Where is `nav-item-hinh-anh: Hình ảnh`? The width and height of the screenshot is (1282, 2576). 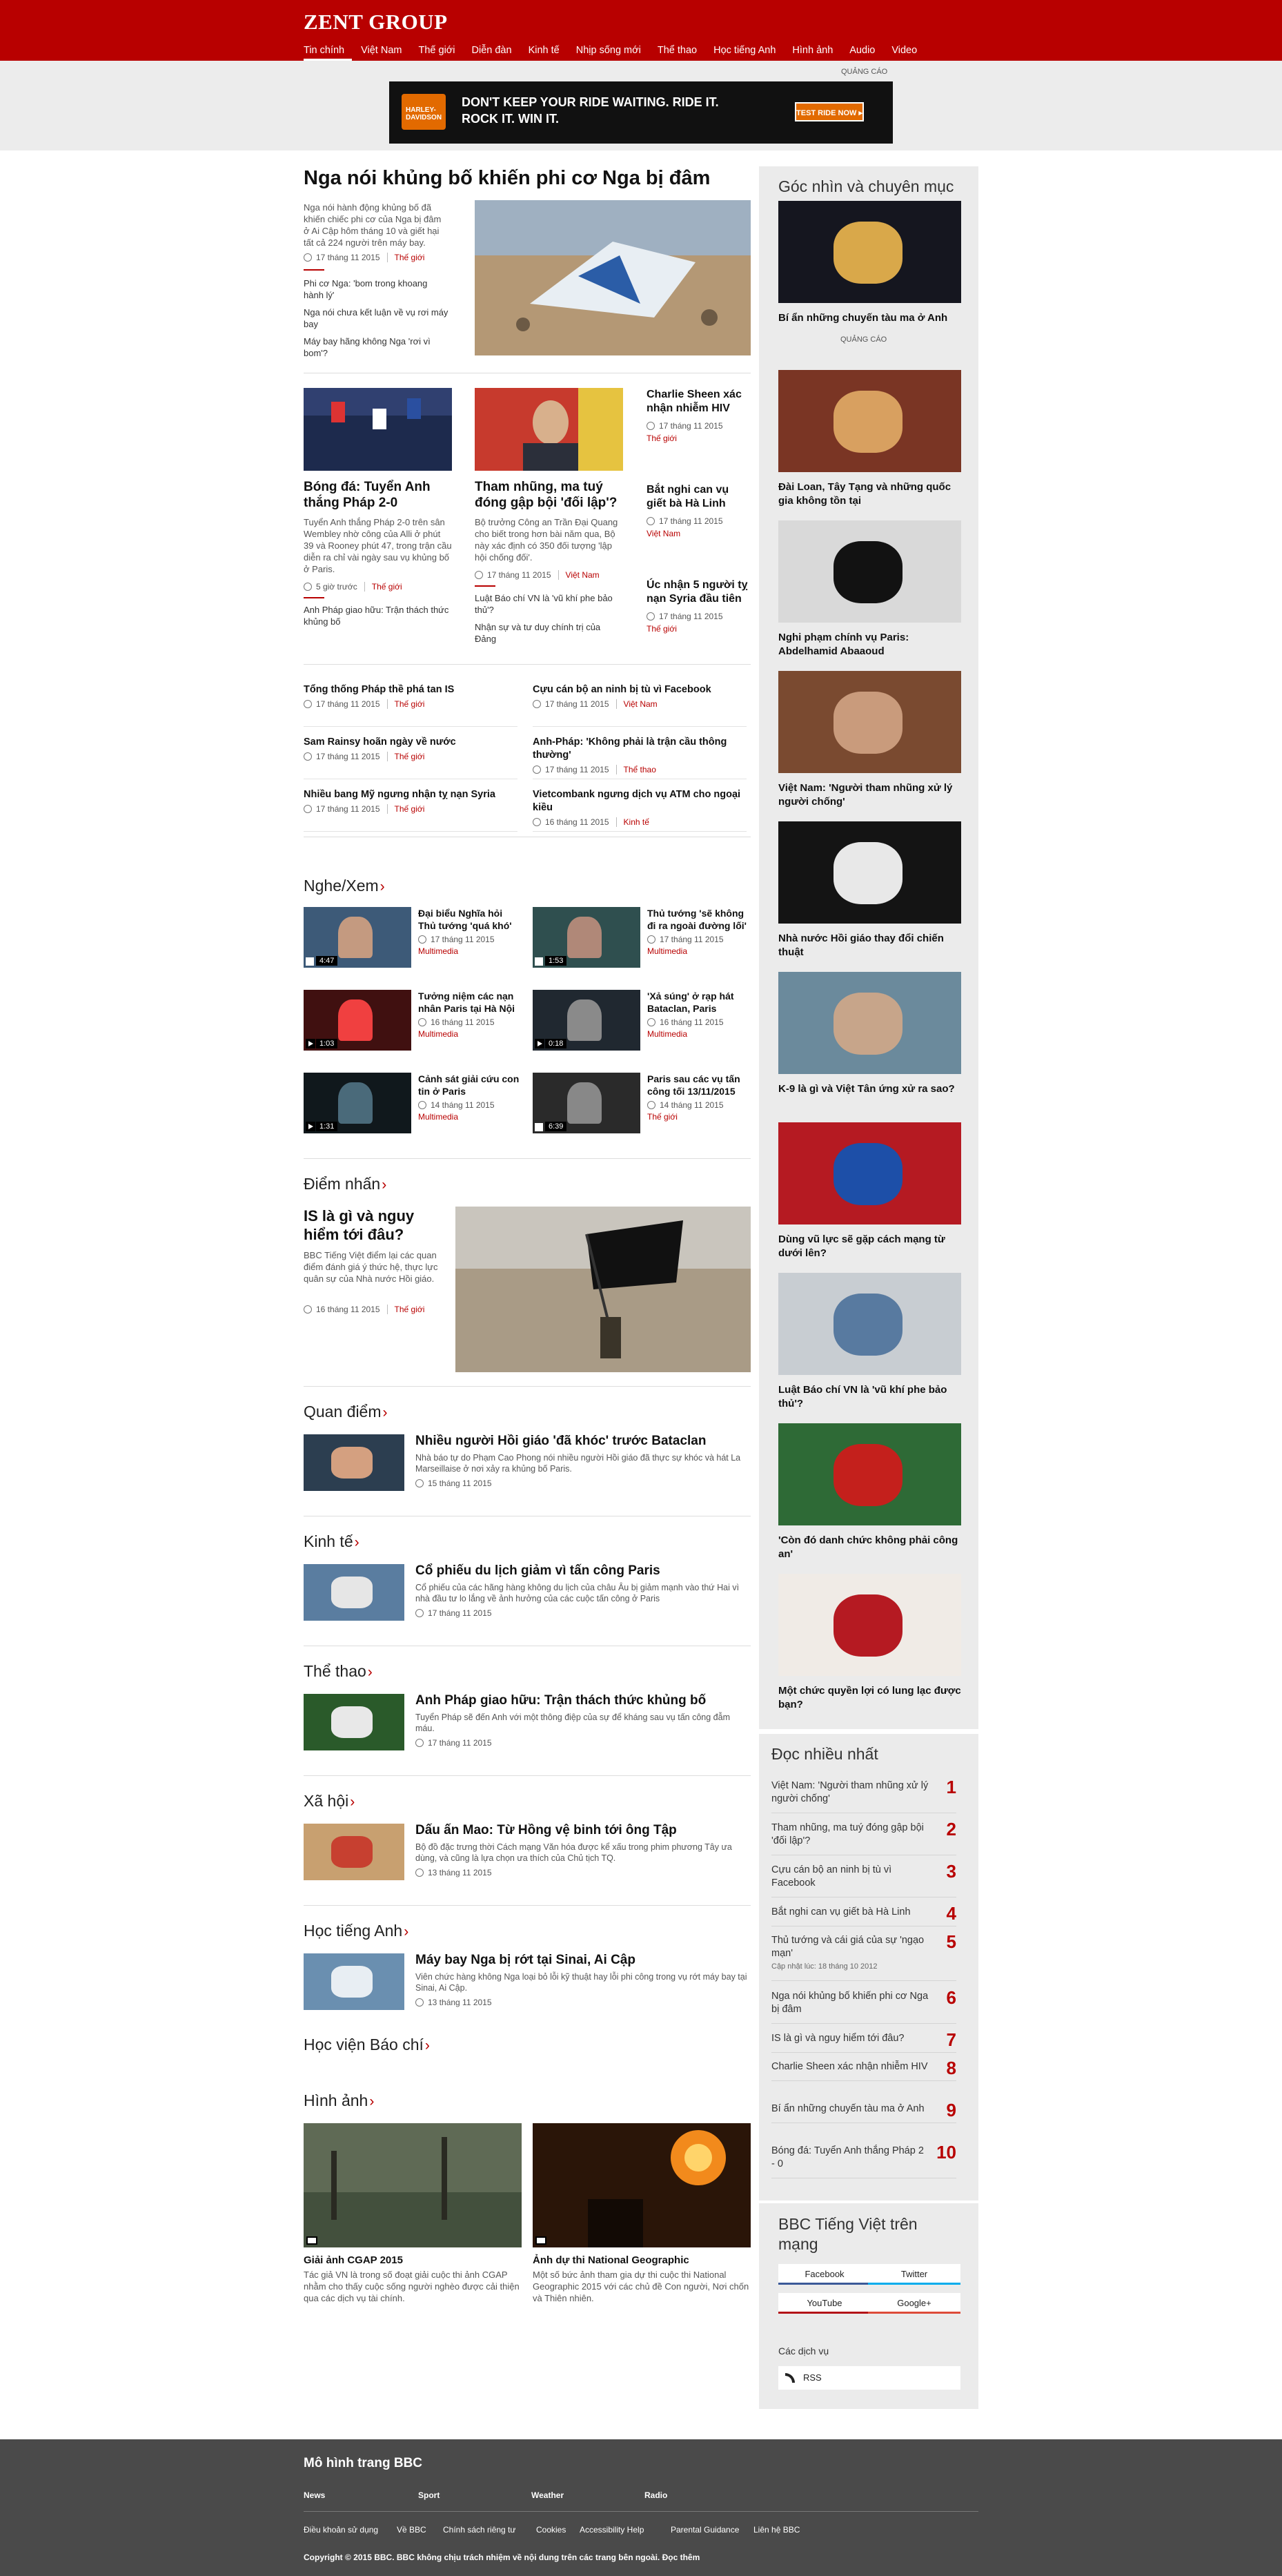
nav-item-hinh-anh: Hình ảnh is located at coordinates (816, 52).